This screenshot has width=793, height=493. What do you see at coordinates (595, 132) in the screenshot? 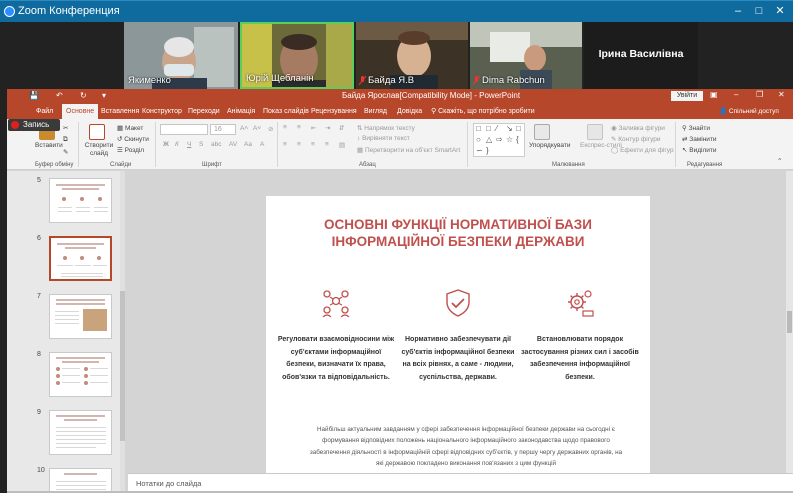
I see `quick-styles-icon` at bounding box center [595, 132].